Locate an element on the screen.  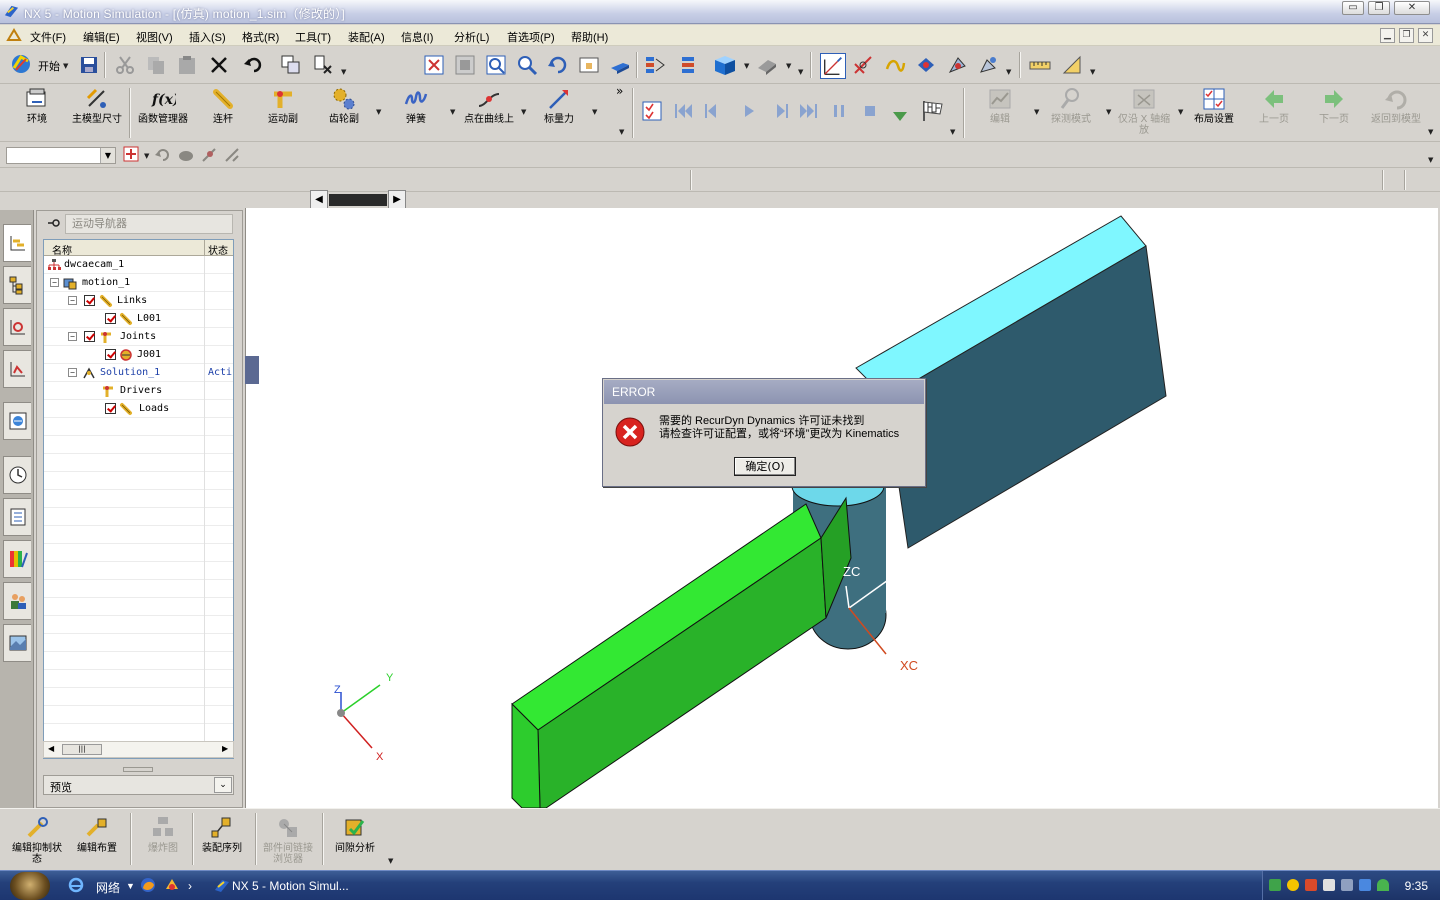
copy-objects-icon is located at coordinates (291, 65).